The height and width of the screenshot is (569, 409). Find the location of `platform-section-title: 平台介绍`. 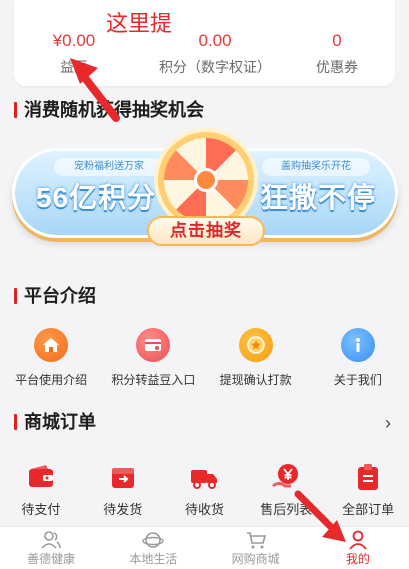

platform-section-title: 平台介绍 is located at coordinates (55, 296).